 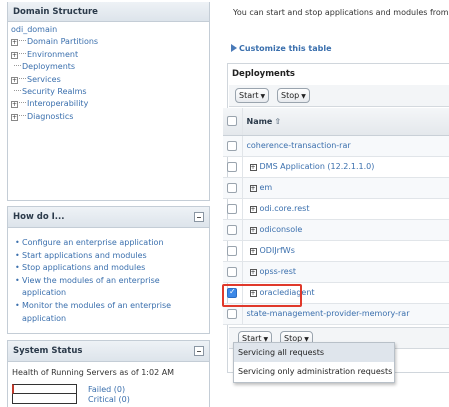 What do you see at coordinates (339, 96) in the screenshot?
I see `top-button-bar: Start ▼ Stop ▼` at bounding box center [339, 96].